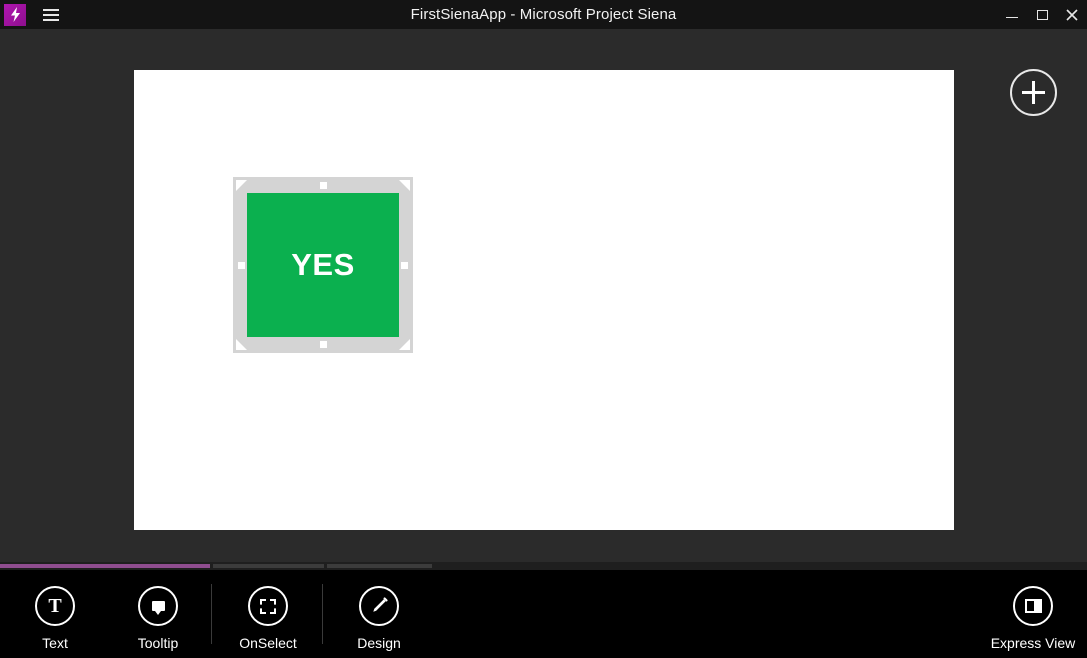  What do you see at coordinates (268, 643) in the screenshot?
I see `tool-onselect-label: OnSelect` at bounding box center [268, 643].